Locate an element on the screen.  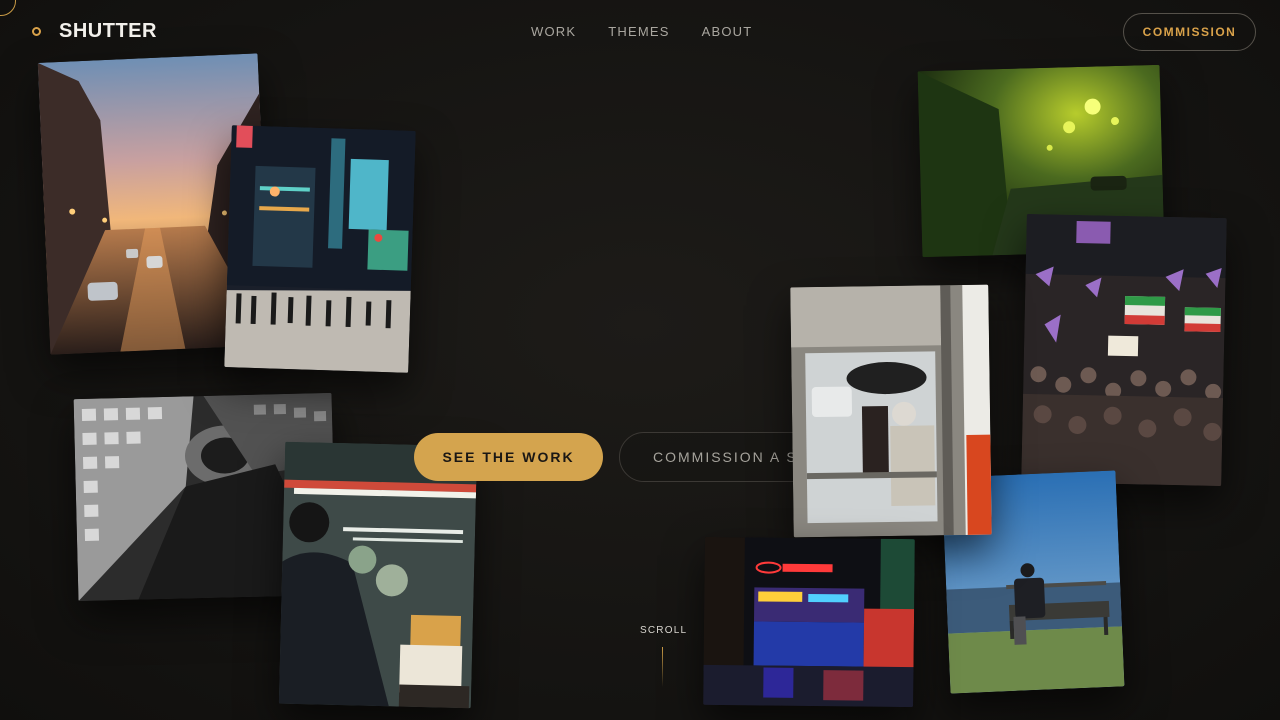
main-menu: WORK THEMES ABOUT is located at coordinates (641, 31).